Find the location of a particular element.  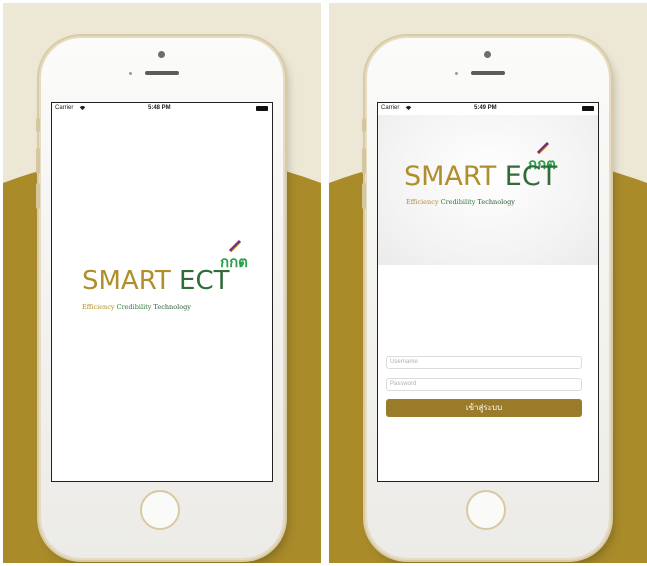

status-time: 5:49 PM is located at coordinates (485, 108).